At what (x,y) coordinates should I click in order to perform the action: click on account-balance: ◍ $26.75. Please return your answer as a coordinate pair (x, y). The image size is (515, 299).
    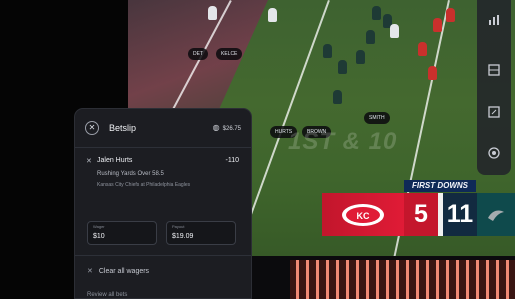
    Looking at the image, I should click on (227, 127).